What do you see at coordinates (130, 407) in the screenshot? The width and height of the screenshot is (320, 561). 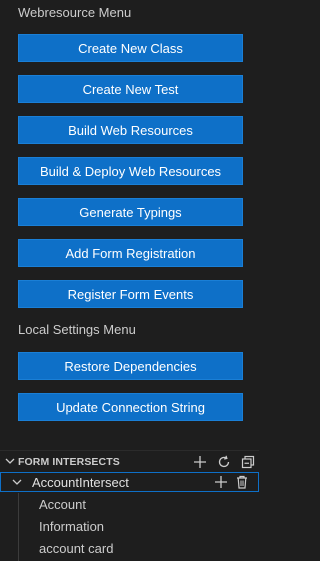 I see `update-connection-string-button: Update Connection String` at bounding box center [130, 407].